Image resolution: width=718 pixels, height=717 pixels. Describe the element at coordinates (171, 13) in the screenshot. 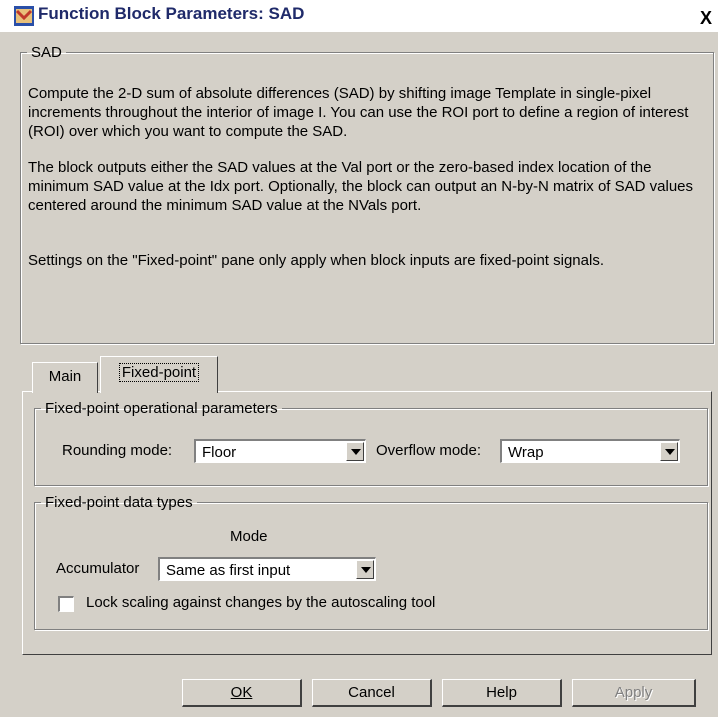

I see `window-title: Function Block Parameters: SAD` at that location.